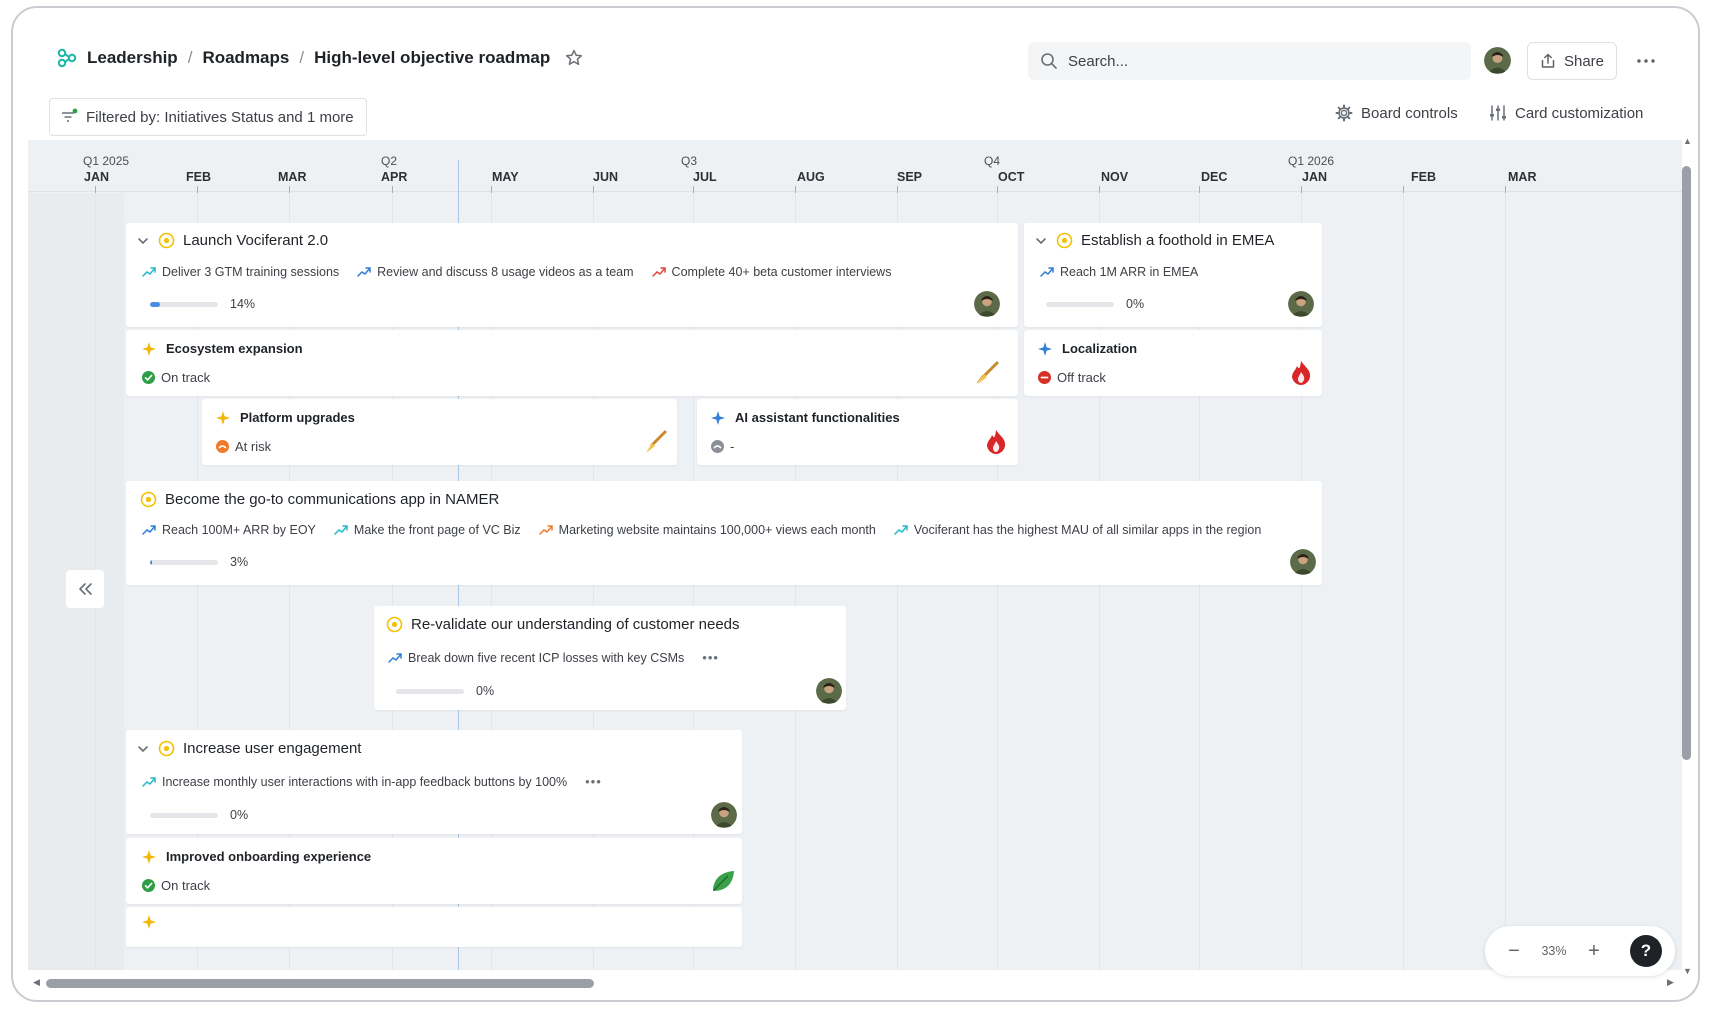  Describe the element at coordinates (1687, 141) in the screenshot. I see `scroll-up-icon: ▲` at that location.